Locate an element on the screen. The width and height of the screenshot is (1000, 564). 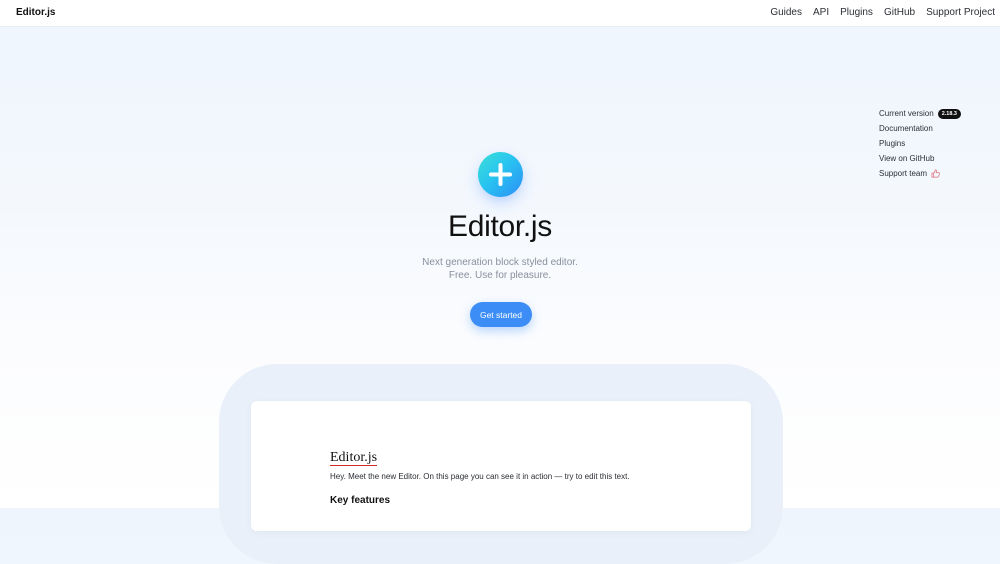
nav-support-project-link: Support Project is located at coordinates (960, 12).